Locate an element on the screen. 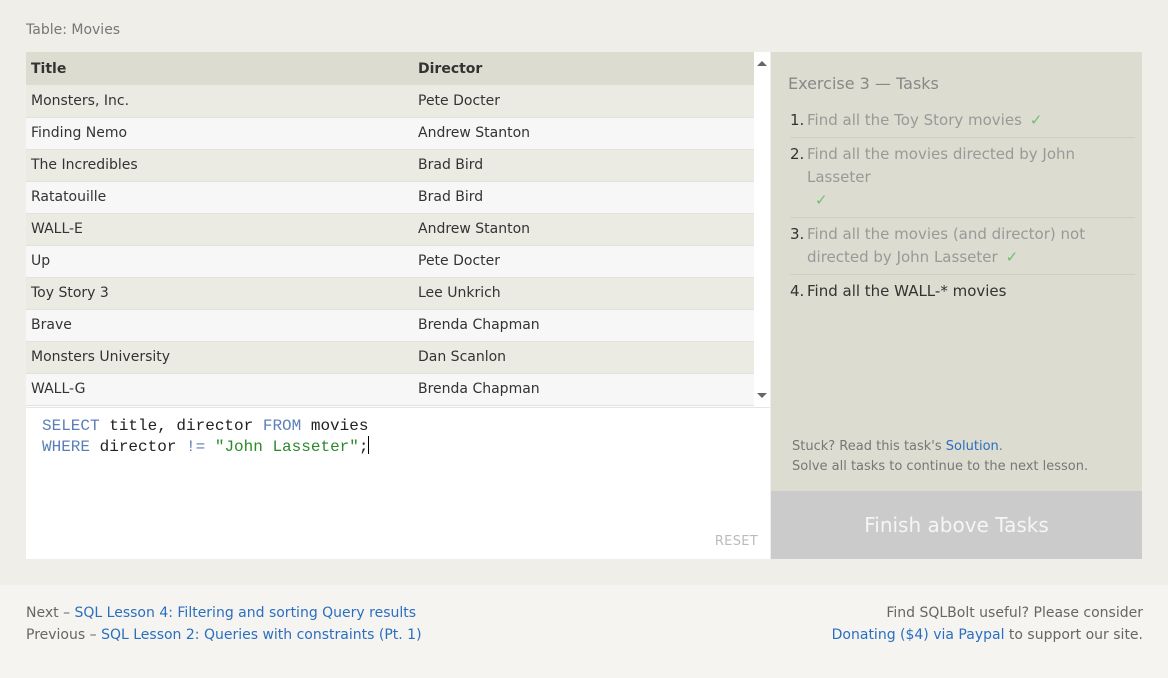  table-header-row: Title Director is located at coordinates (390, 68).